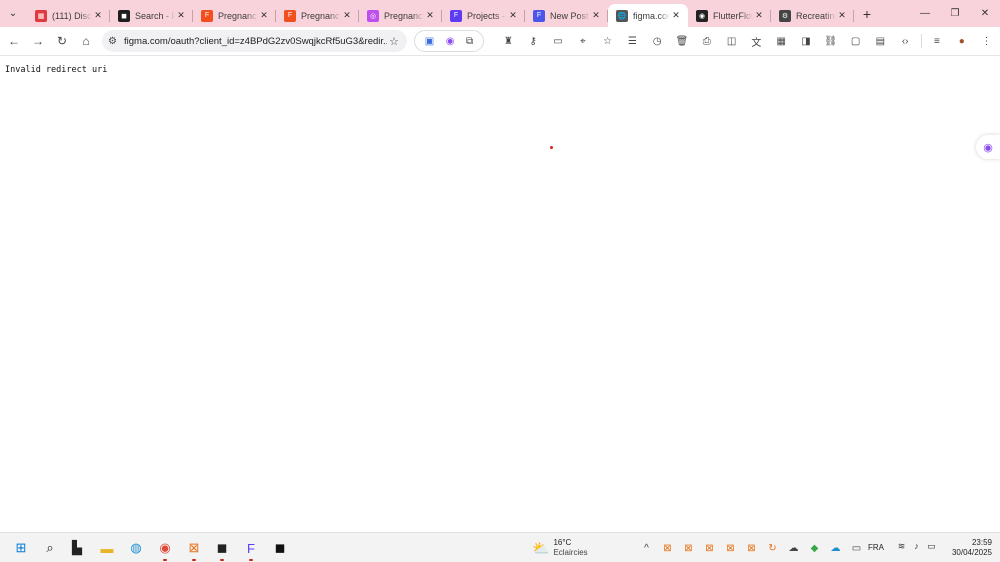 The height and width of the screenshot is (562, 1000). What do you see at coordinates (21, 548) in the screenshot?
I see `windows-start-icon: ⊞` at bounding box center [21, 548].